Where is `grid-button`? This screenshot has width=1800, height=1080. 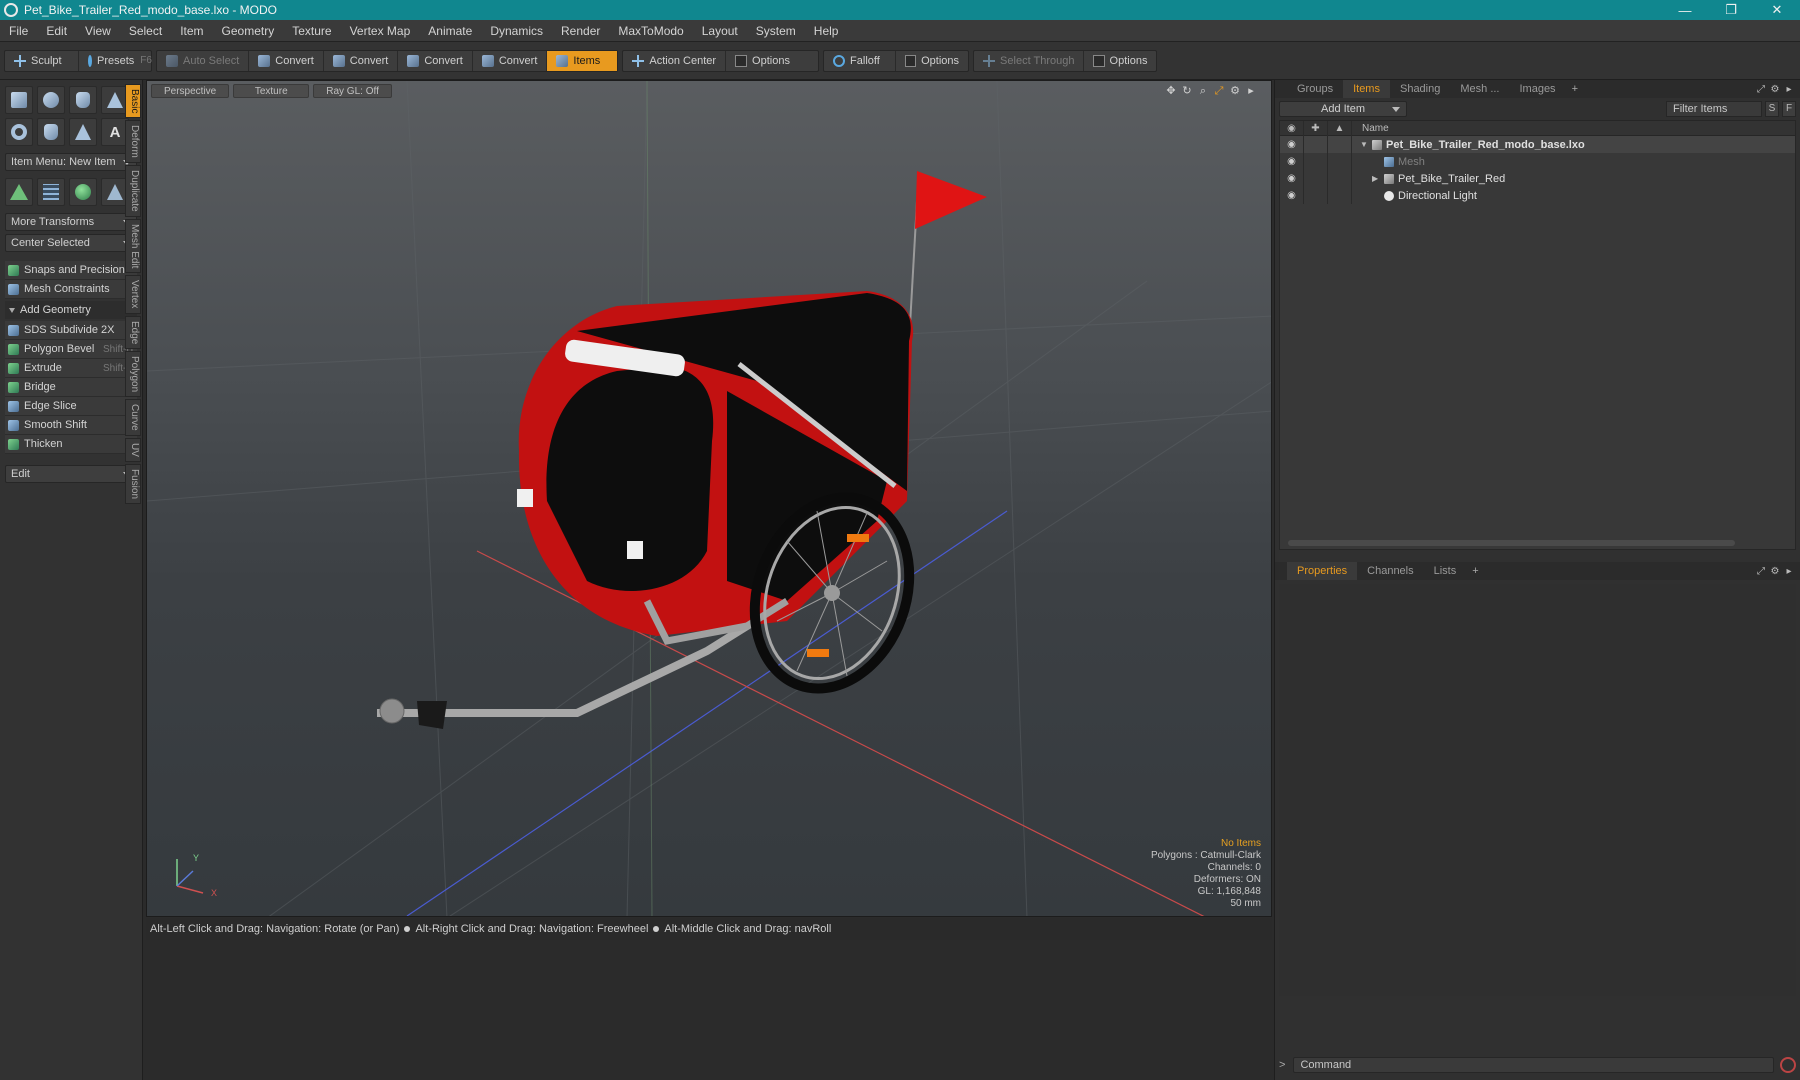
grid-button is located at coordinates (51, 192).